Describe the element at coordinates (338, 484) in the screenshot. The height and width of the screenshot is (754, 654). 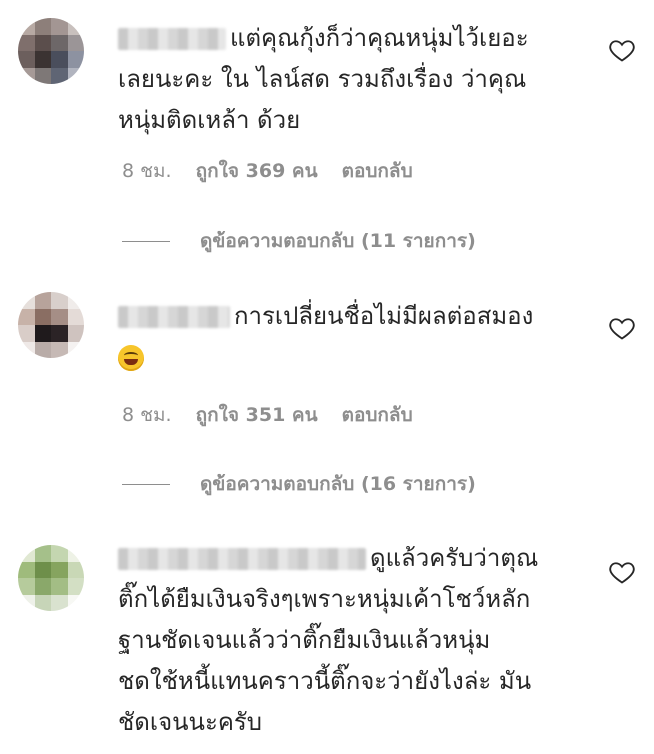
I see `view-replies-label: ดูข้อความตอบกลับ (16 รายการ)` at that location.